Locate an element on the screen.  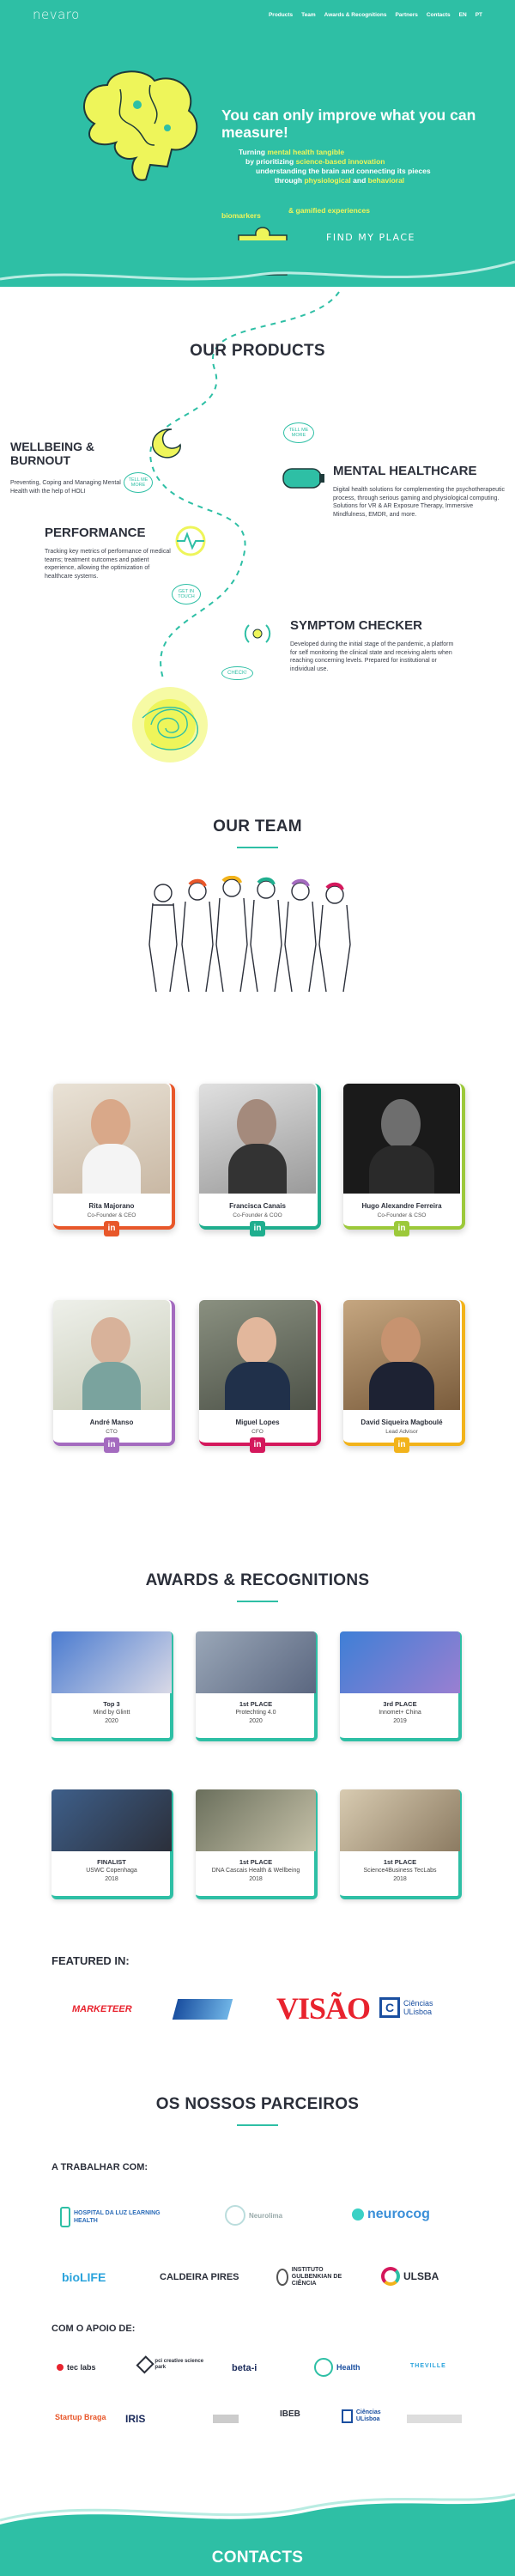
product-title-mental: MENTAL HEALTHCARE is located at coordinates (405, 471).